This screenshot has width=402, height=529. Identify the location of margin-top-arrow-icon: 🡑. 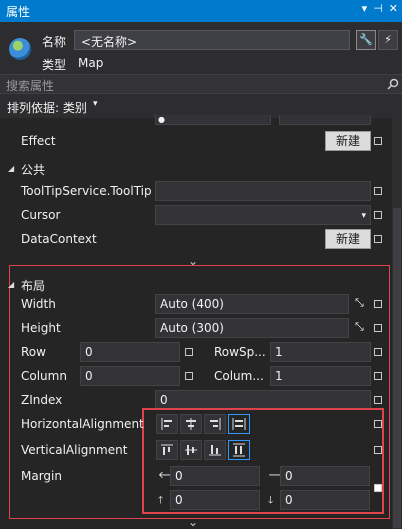
(161, 500).